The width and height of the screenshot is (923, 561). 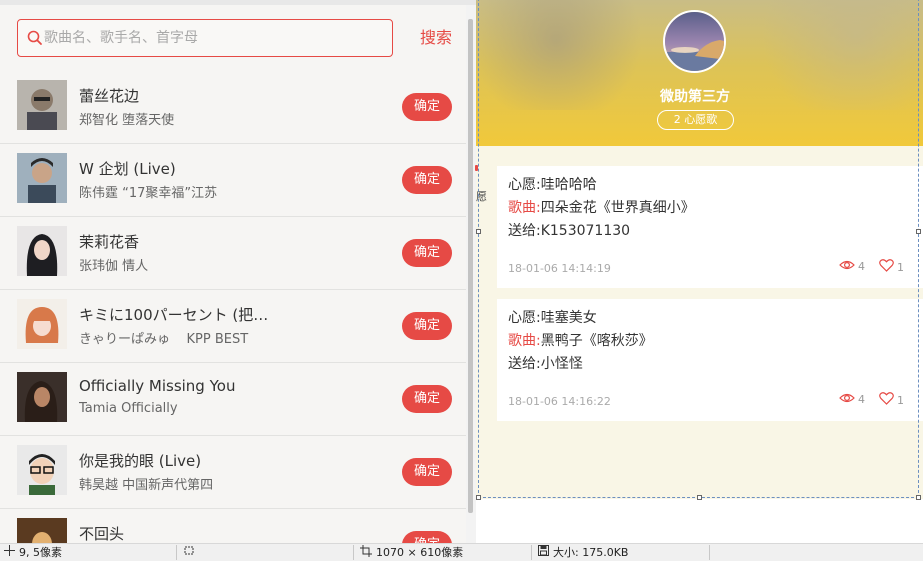 I want to click on wish-time: 18-01-06 14:16:22, so click(x=559, y=401).